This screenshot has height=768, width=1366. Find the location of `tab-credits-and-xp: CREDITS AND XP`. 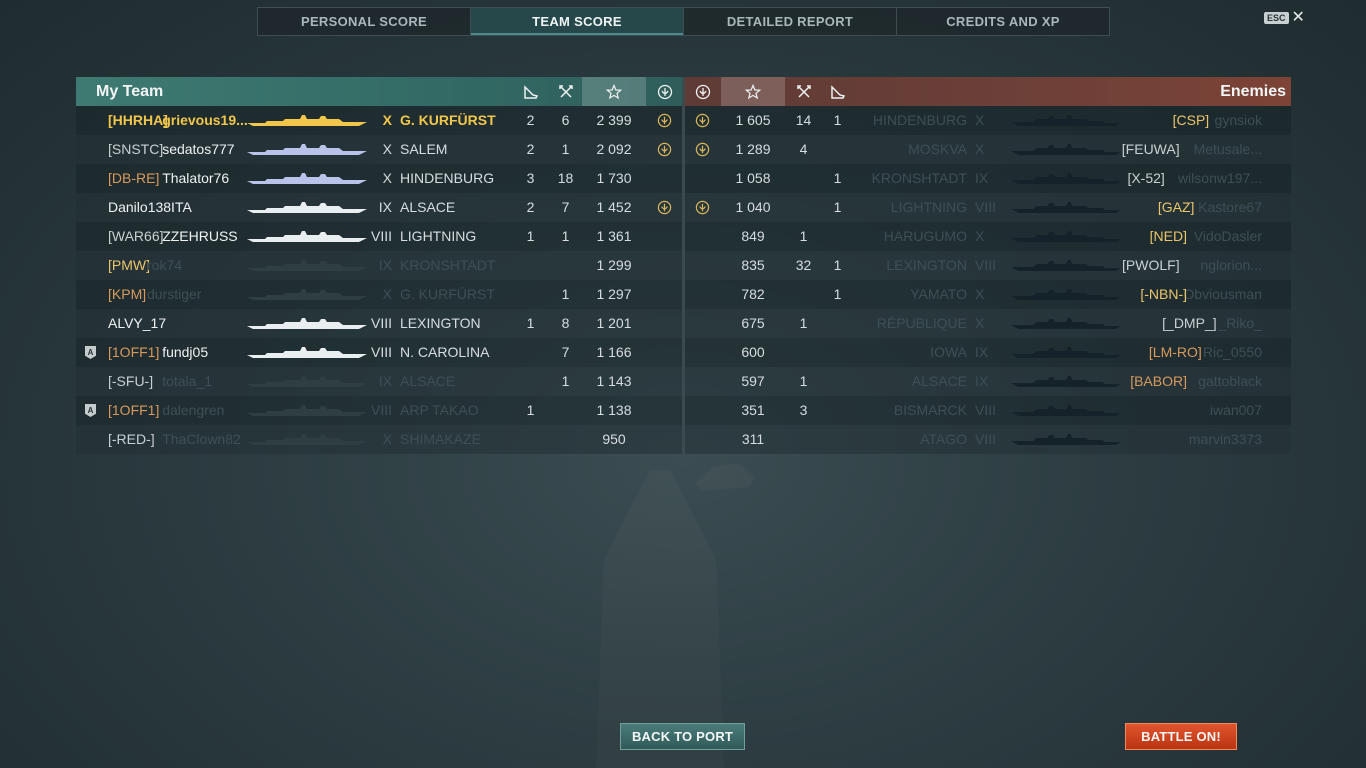

tab-credits-and-xp: CREDITS AND XP is located at coordinates (1003, 21).